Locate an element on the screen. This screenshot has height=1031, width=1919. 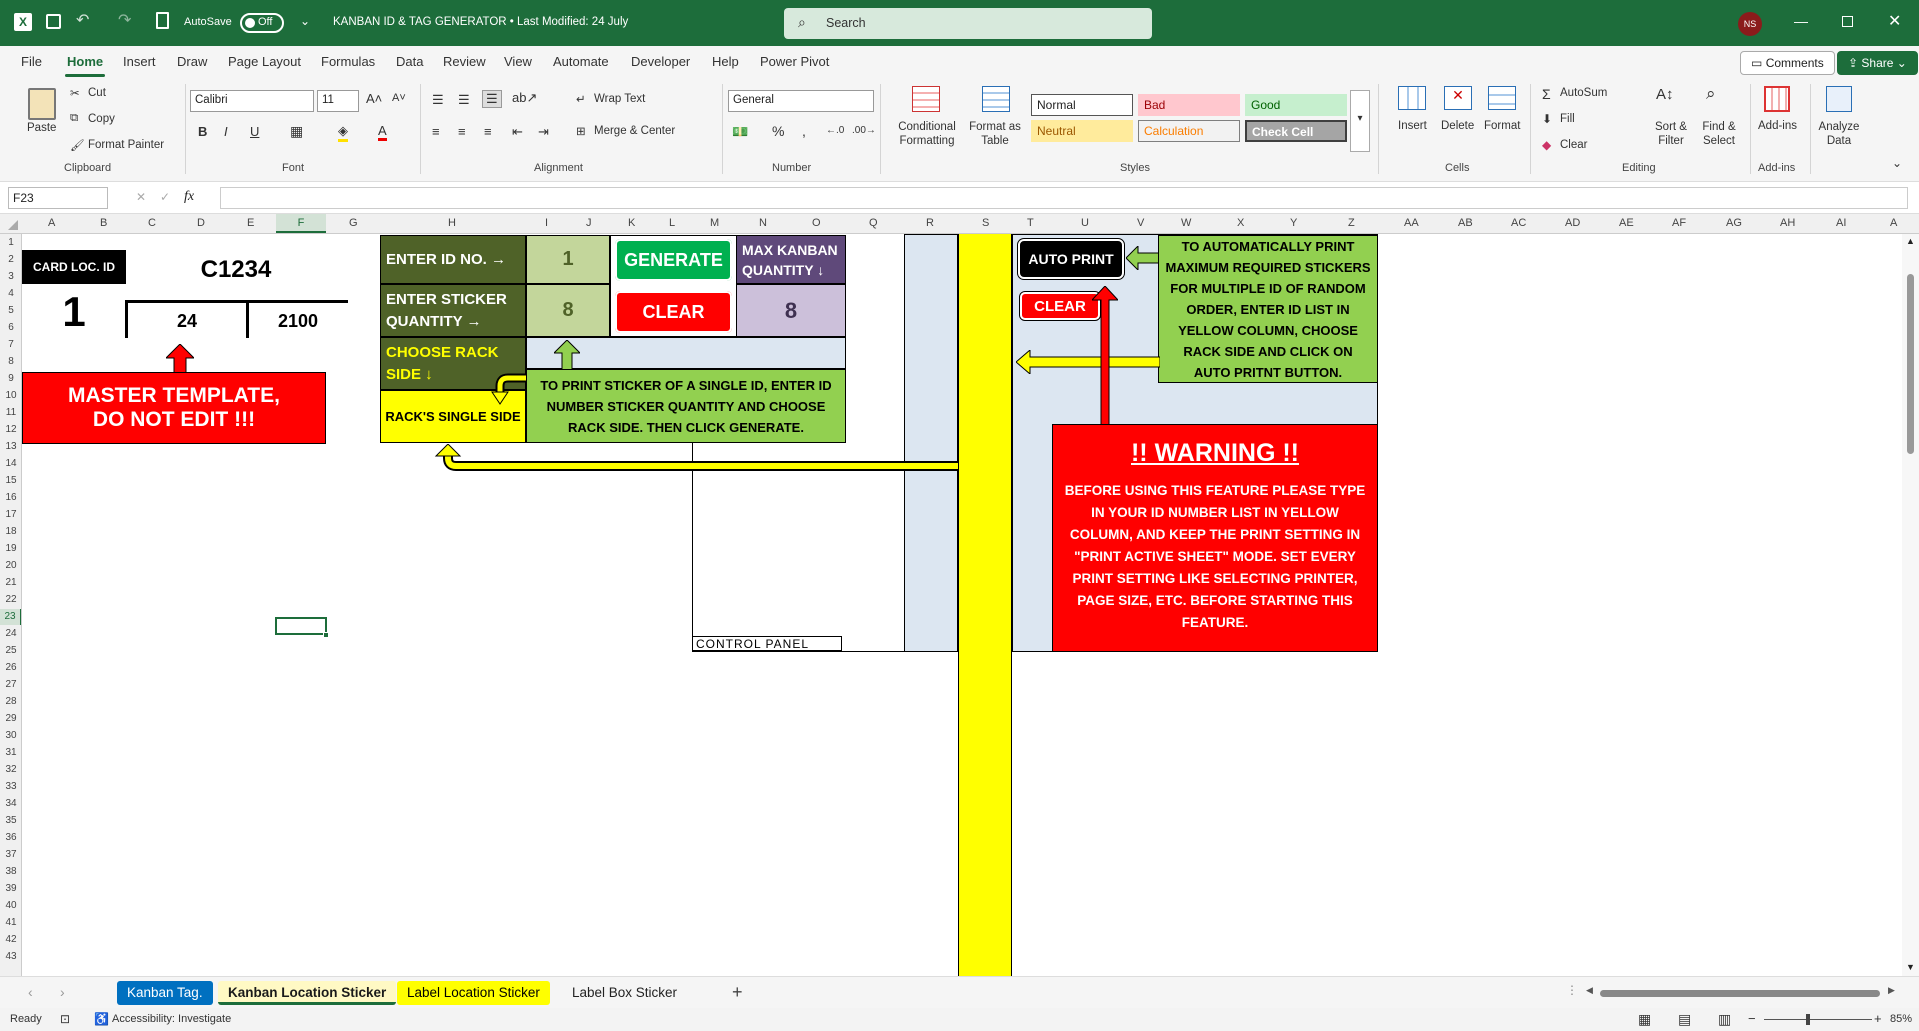
align-top-icon: ☰ is located at coordinates (438, 100).